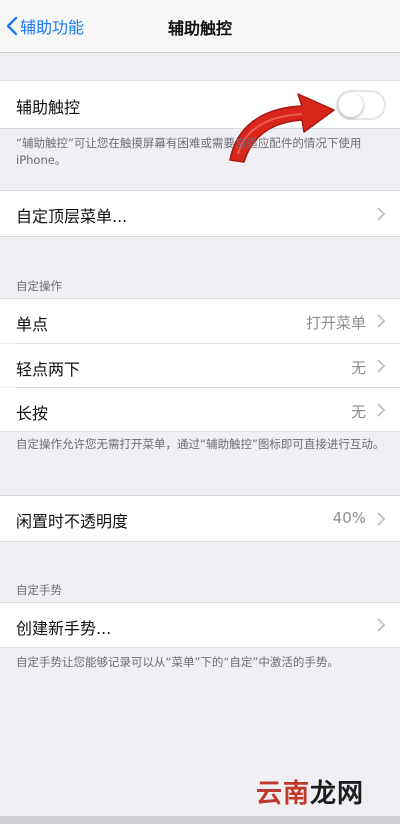  I want to click on idle-opacity-label: 闲置时不透明度, so click(72, 521).